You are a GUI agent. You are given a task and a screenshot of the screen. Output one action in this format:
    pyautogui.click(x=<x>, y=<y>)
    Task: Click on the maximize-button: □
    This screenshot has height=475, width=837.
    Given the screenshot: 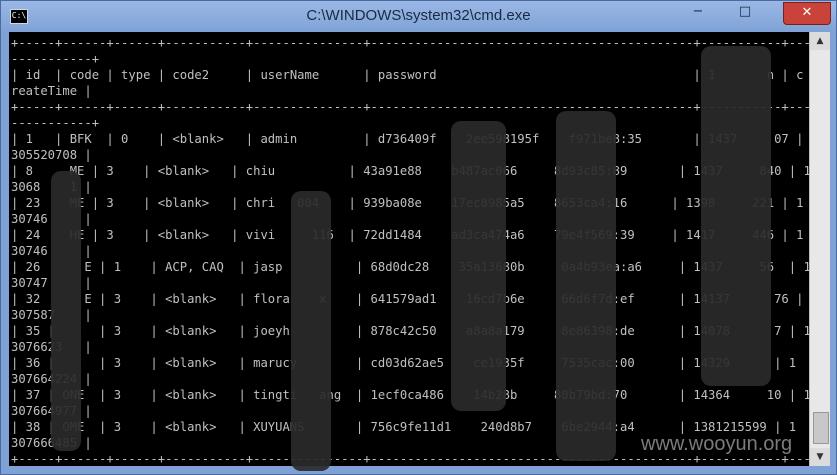 What is the action you would take?
    pyautogui.click(x=745, y=12)
    